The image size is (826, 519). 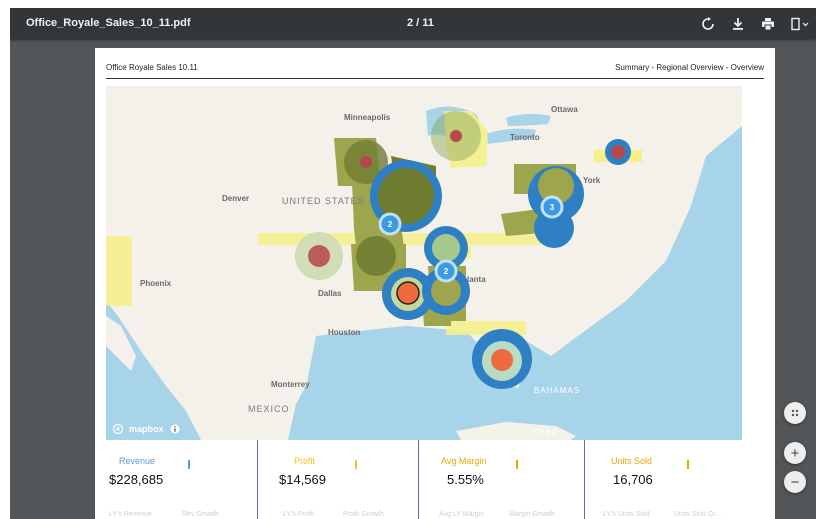 I want to click on kpi-units-value: 16,706, so click(x=633, y=479).